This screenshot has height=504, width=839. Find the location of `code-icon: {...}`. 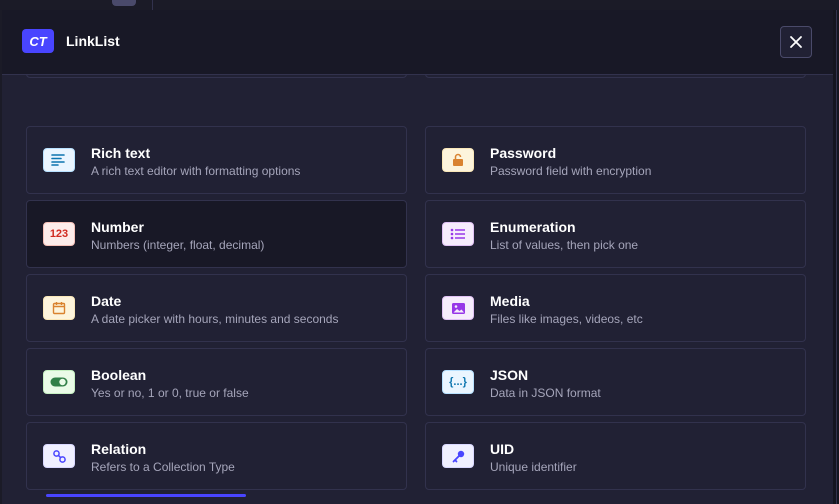

code-icon: {...} is located at coordinates (458, 382).